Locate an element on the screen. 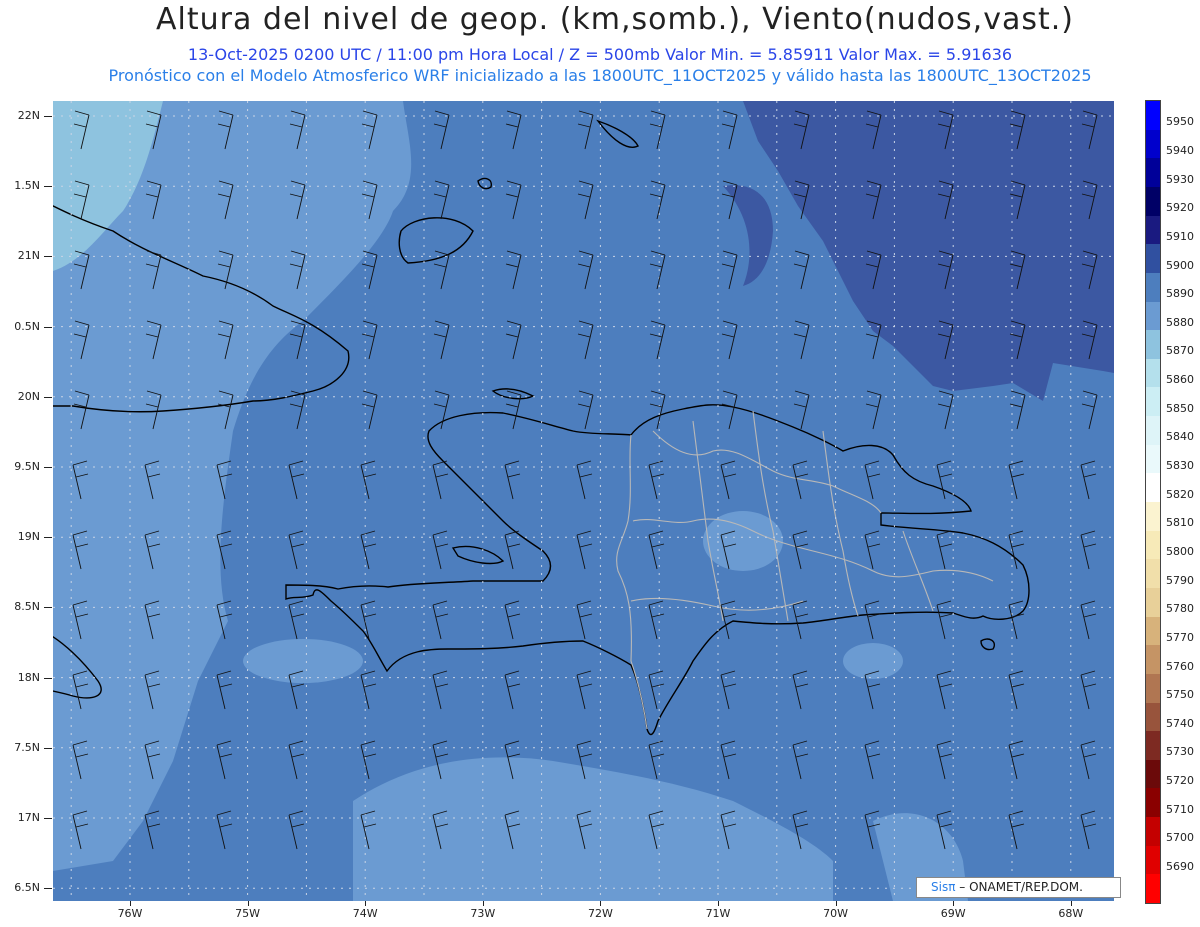  longitude-label: 75W is located at coordinates (248, 913).